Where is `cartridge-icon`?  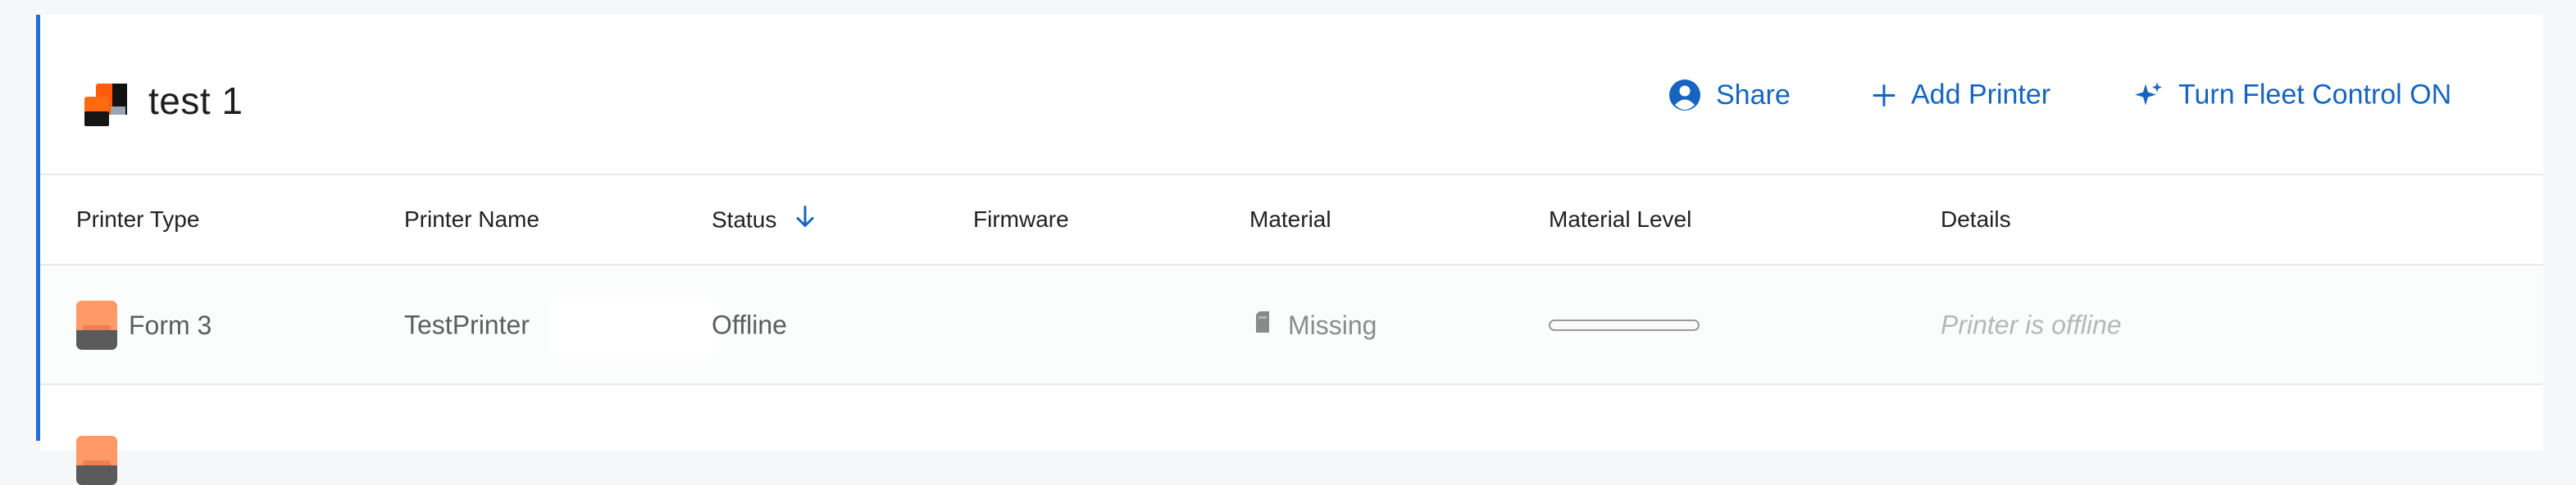 cartridge-icon is located at coordinates (1263, 326).